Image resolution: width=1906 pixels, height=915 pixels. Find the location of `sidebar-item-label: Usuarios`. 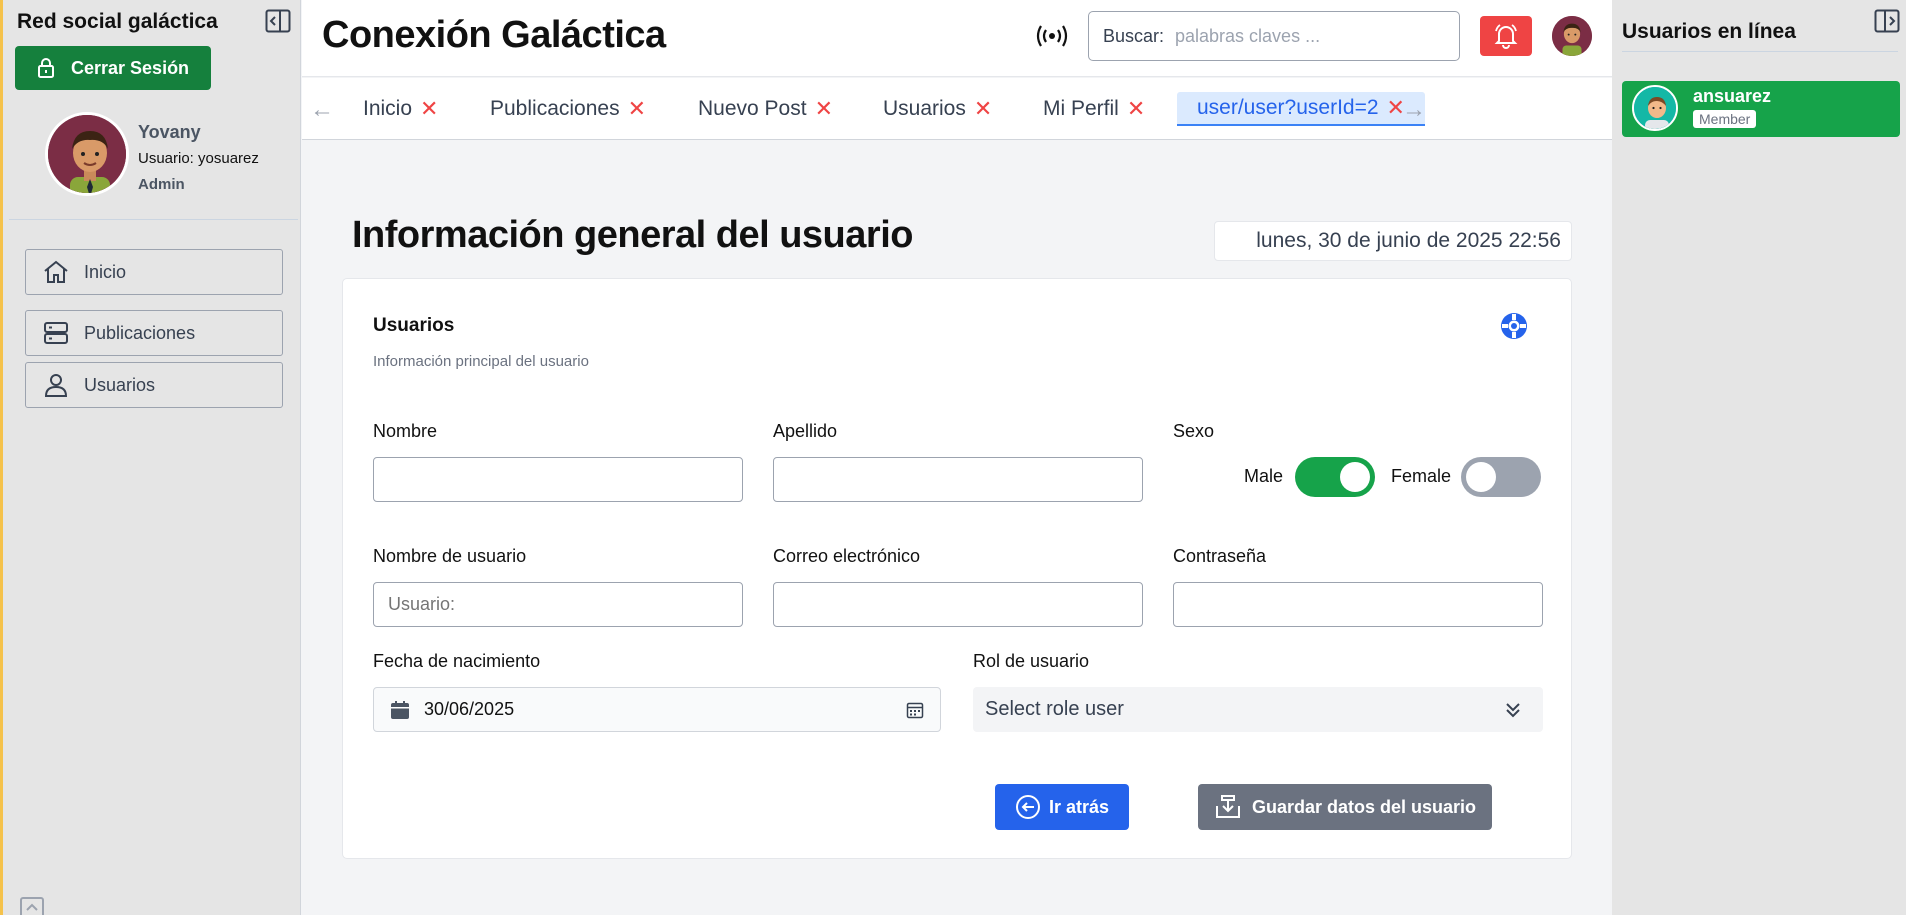

sidebar-item-label: Usuarios is located at coordinates (120, 384).